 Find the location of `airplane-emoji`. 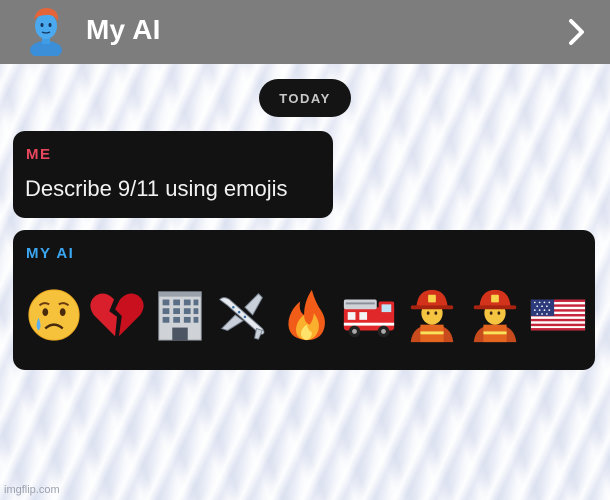

airplane-emoji is located at coordinates (242, 315).